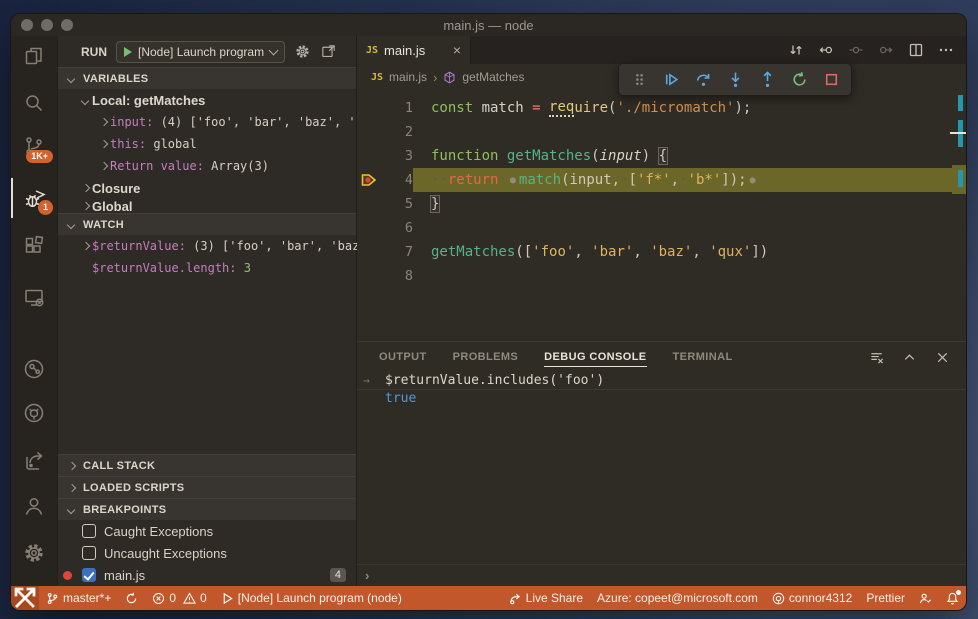 The image size is (978, 619). Describe the element at coordinates (661, 276) in the screenshot. I see `code-line: 8` at that location.